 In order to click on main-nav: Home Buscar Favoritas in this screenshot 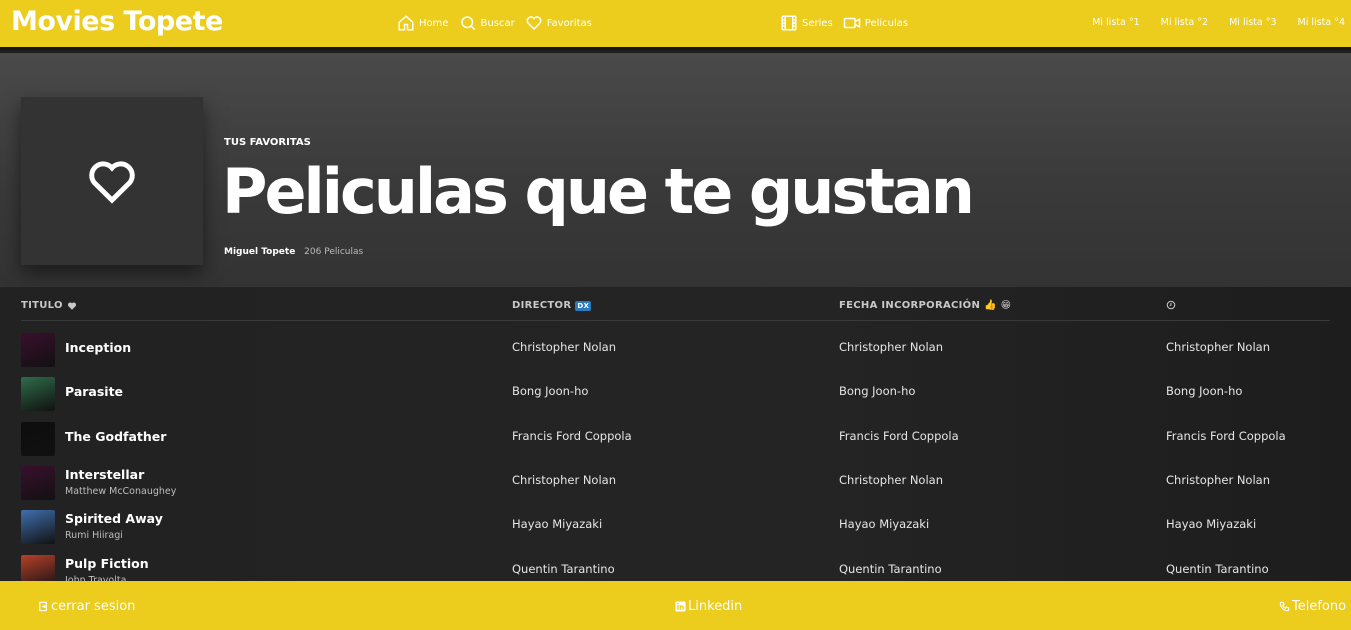, I will do `click(499, 23)`.